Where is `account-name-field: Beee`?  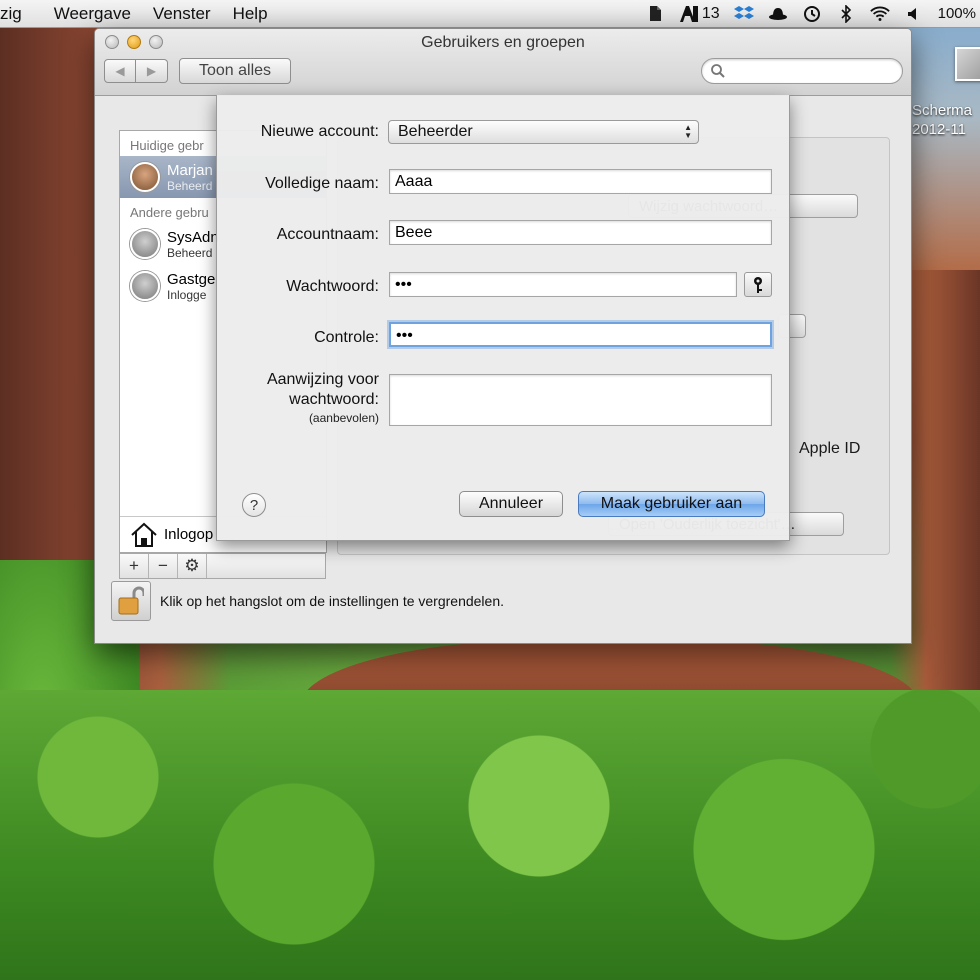 account-name-field: Beee is located at coordinates (580, 232).